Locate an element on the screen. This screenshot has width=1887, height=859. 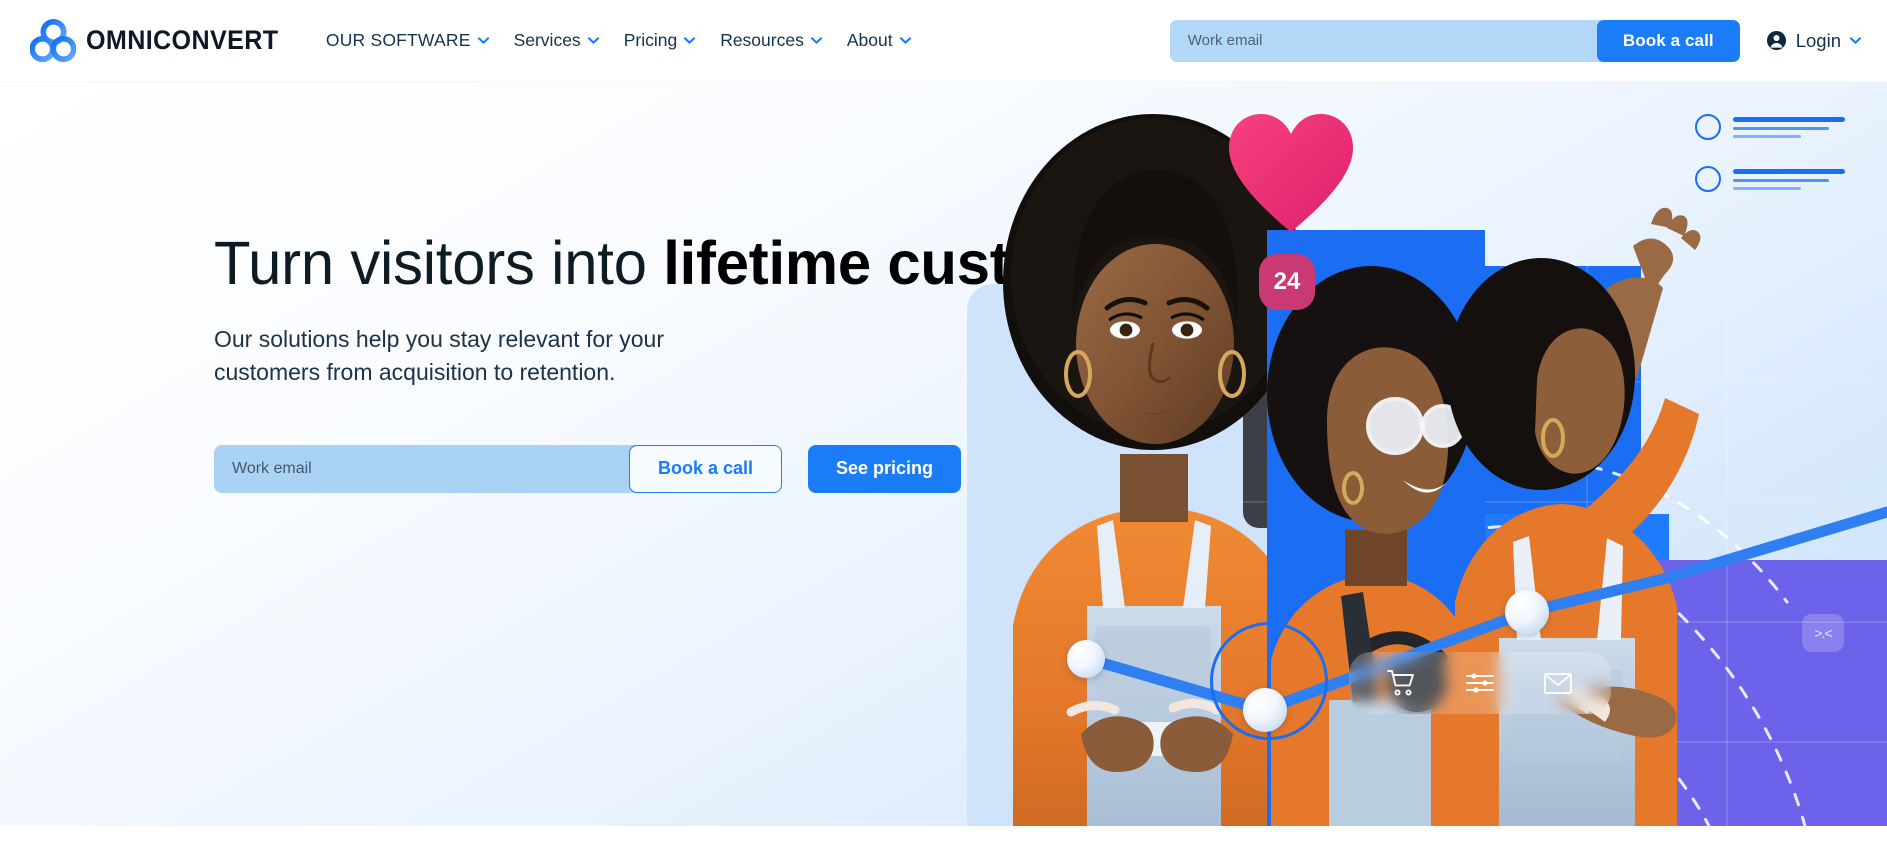
hero-photo-portrait-arm-raised is located at coordinates (1572, 514).